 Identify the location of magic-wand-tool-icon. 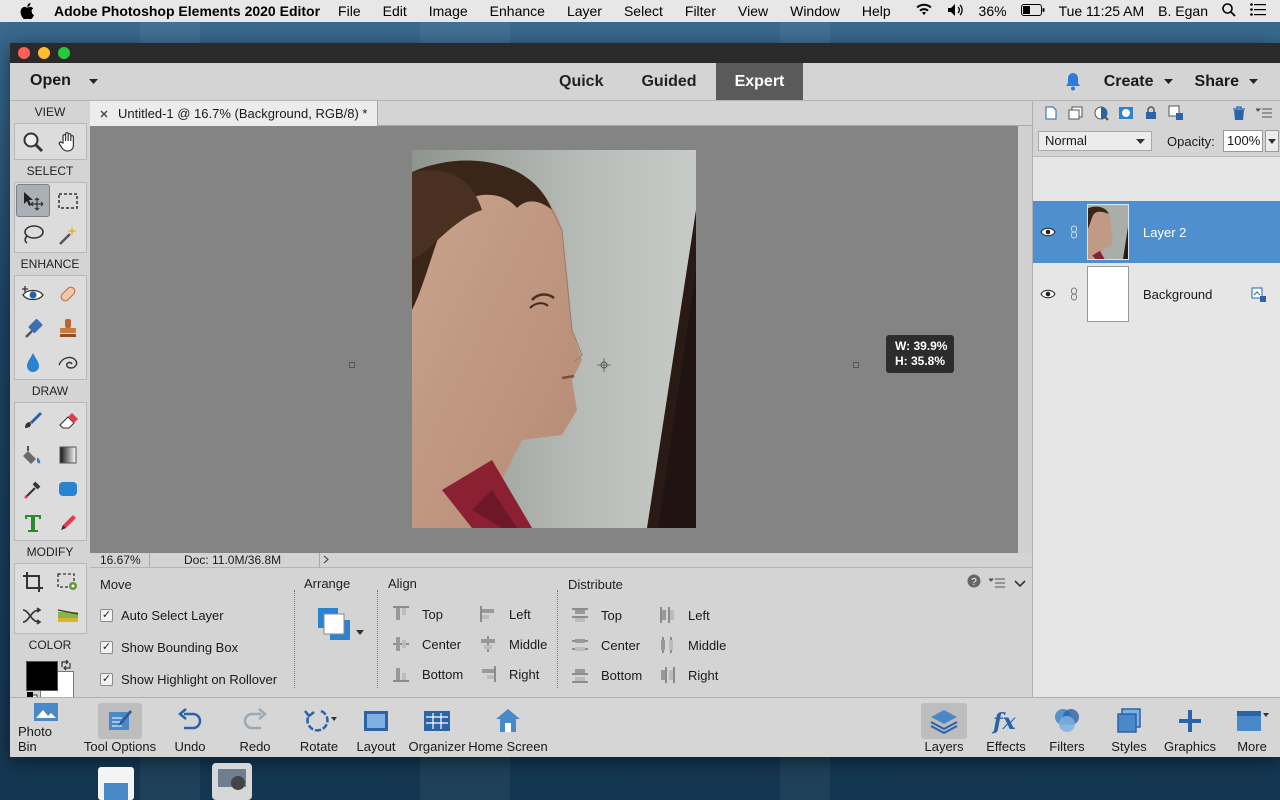
(68, 234).